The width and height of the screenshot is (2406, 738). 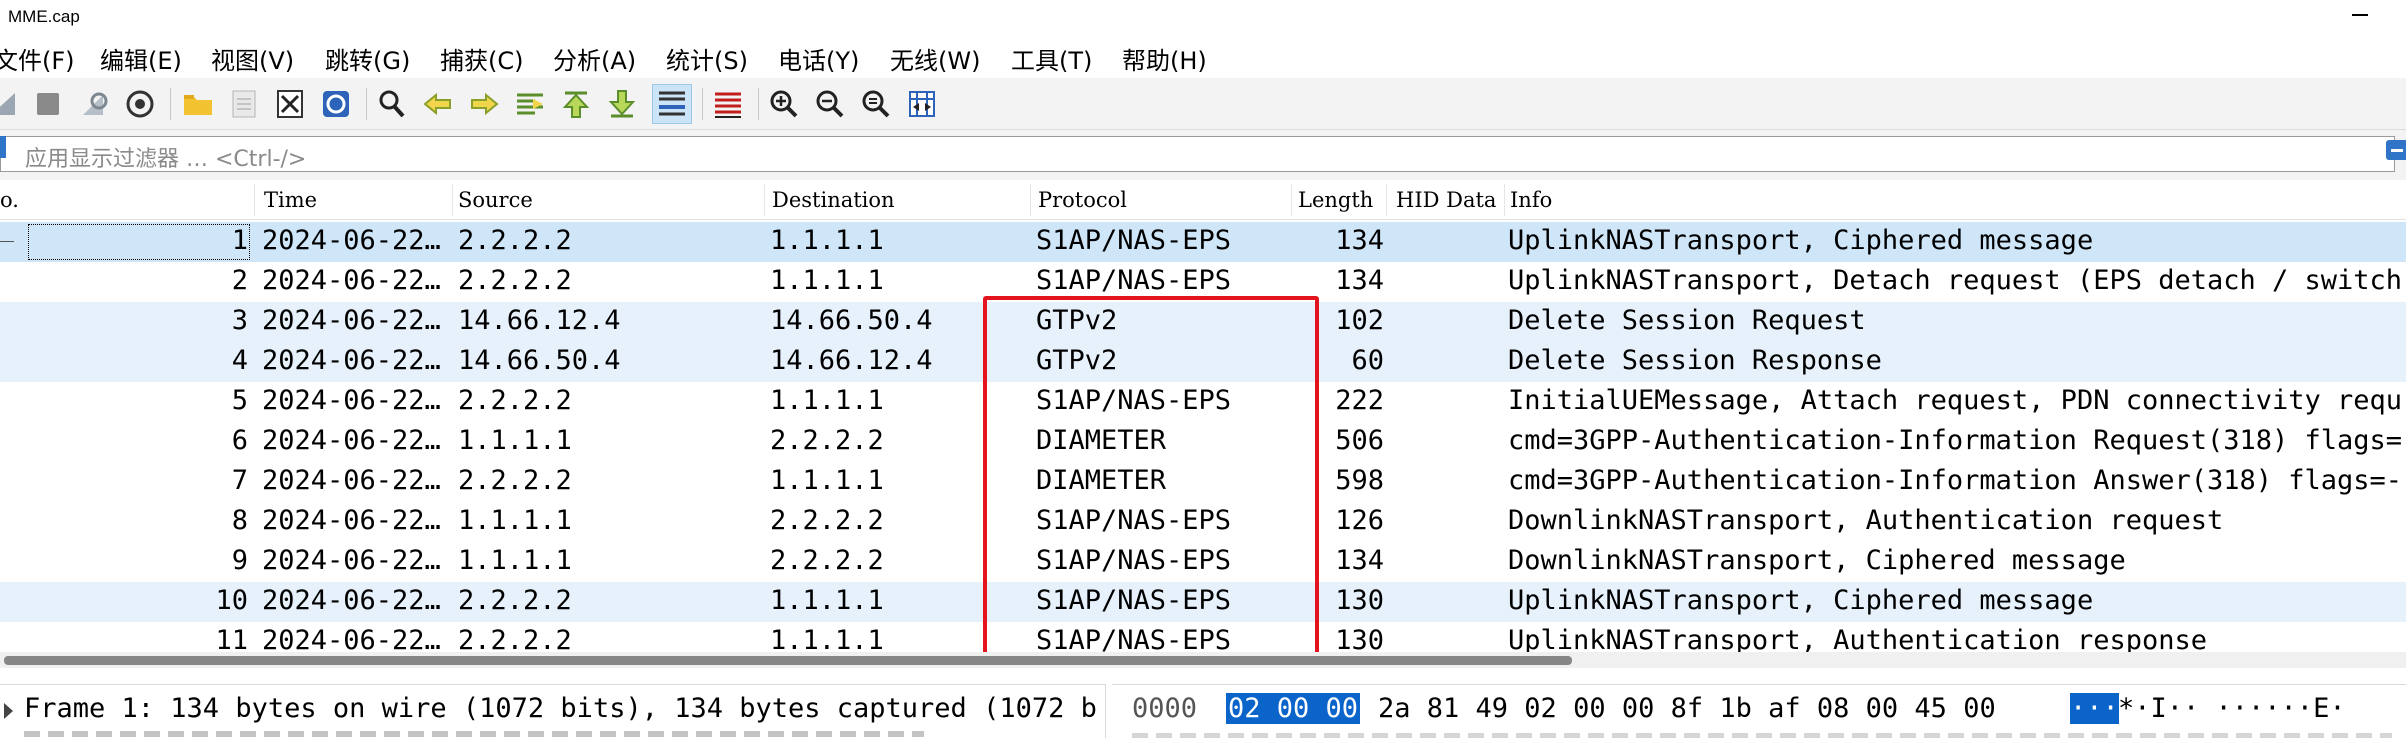 I want to click on save-file-icon, so click(x=244, y=104).